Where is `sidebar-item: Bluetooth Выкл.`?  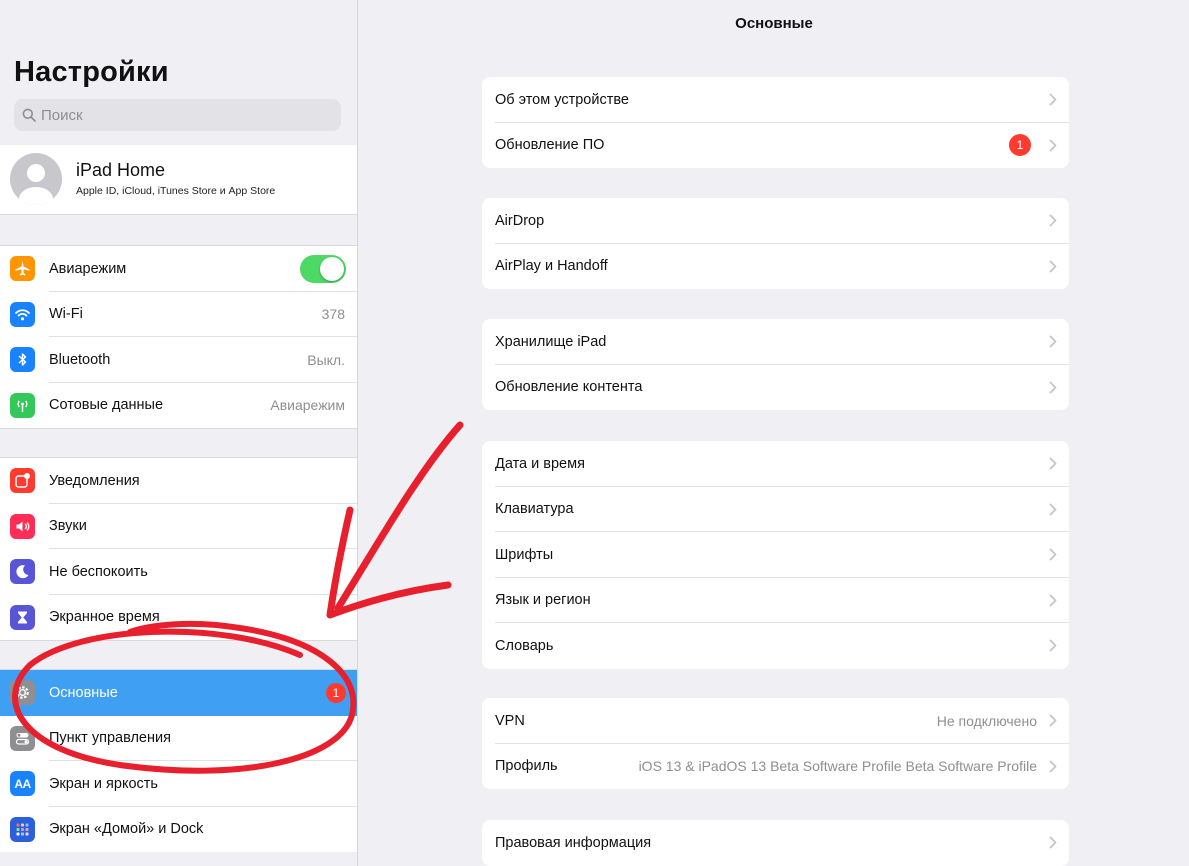
sidebar-item: Bluetooth Выкл. is located at coordinates (178, 360).